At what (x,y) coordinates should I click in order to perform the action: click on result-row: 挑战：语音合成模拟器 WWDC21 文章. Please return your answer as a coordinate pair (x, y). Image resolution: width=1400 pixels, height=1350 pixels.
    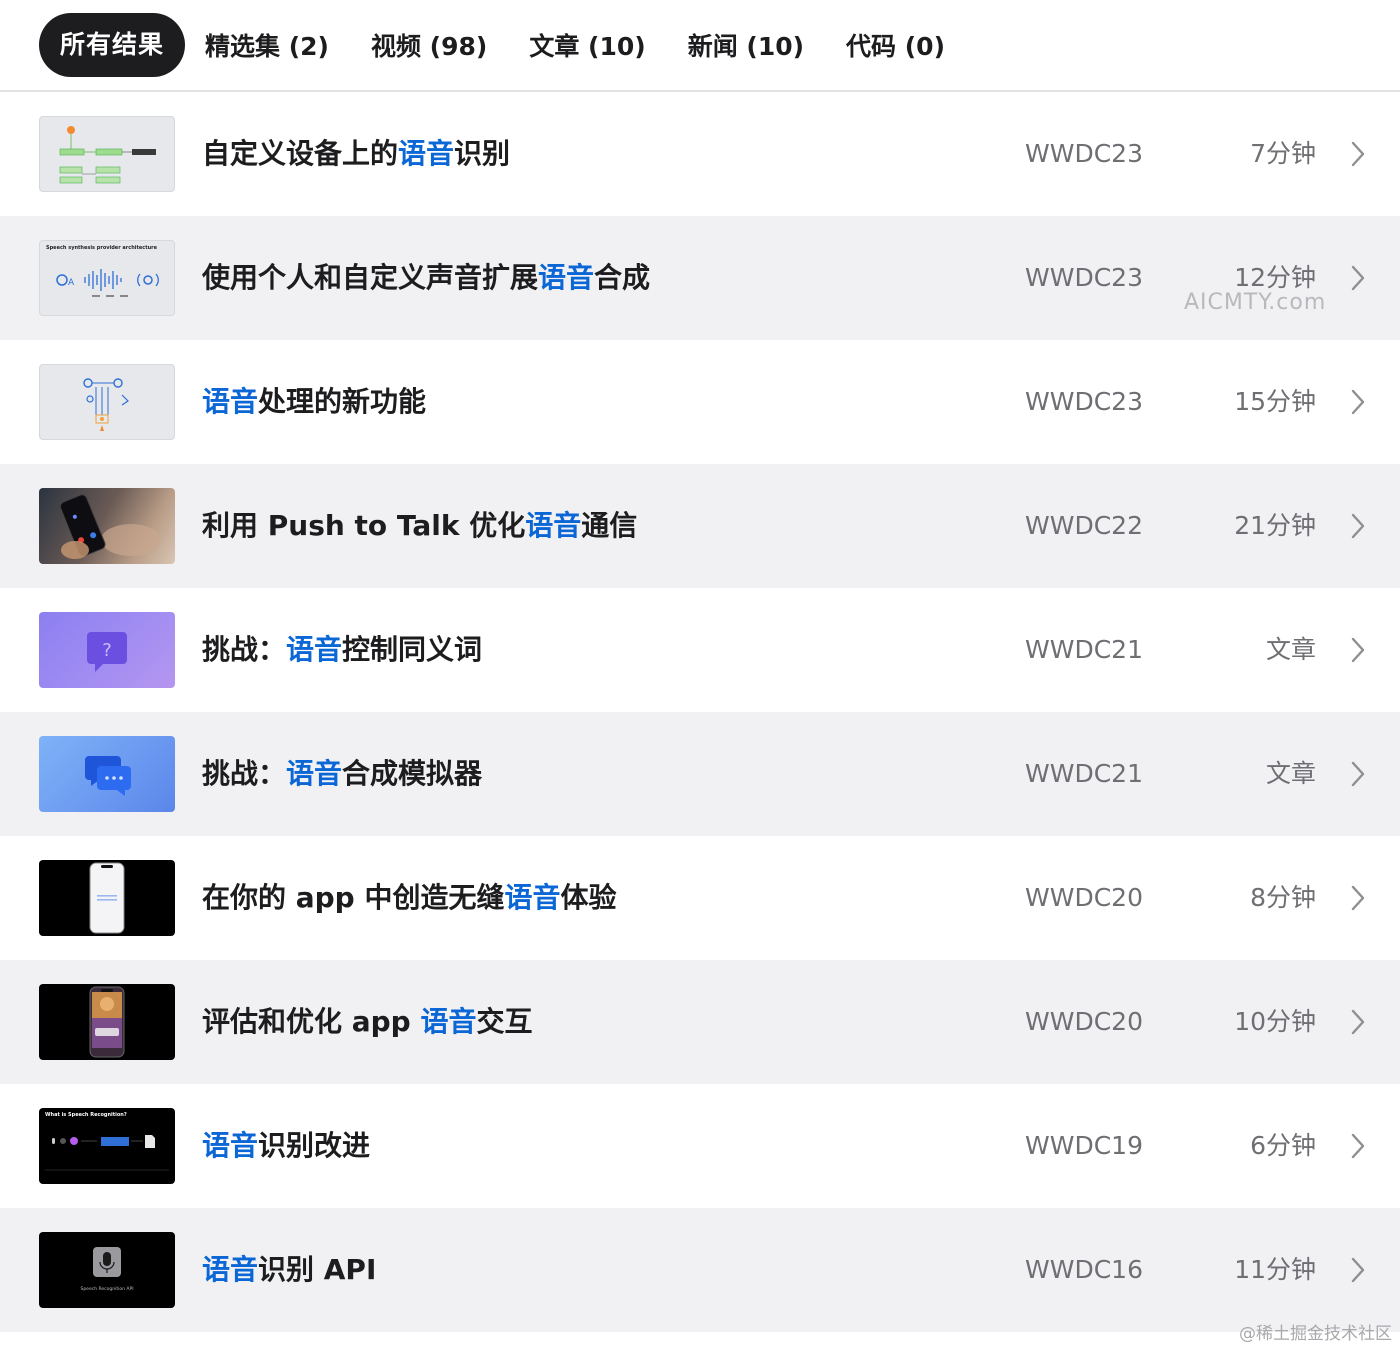
    Looking at the image, I should click on (700, 774).